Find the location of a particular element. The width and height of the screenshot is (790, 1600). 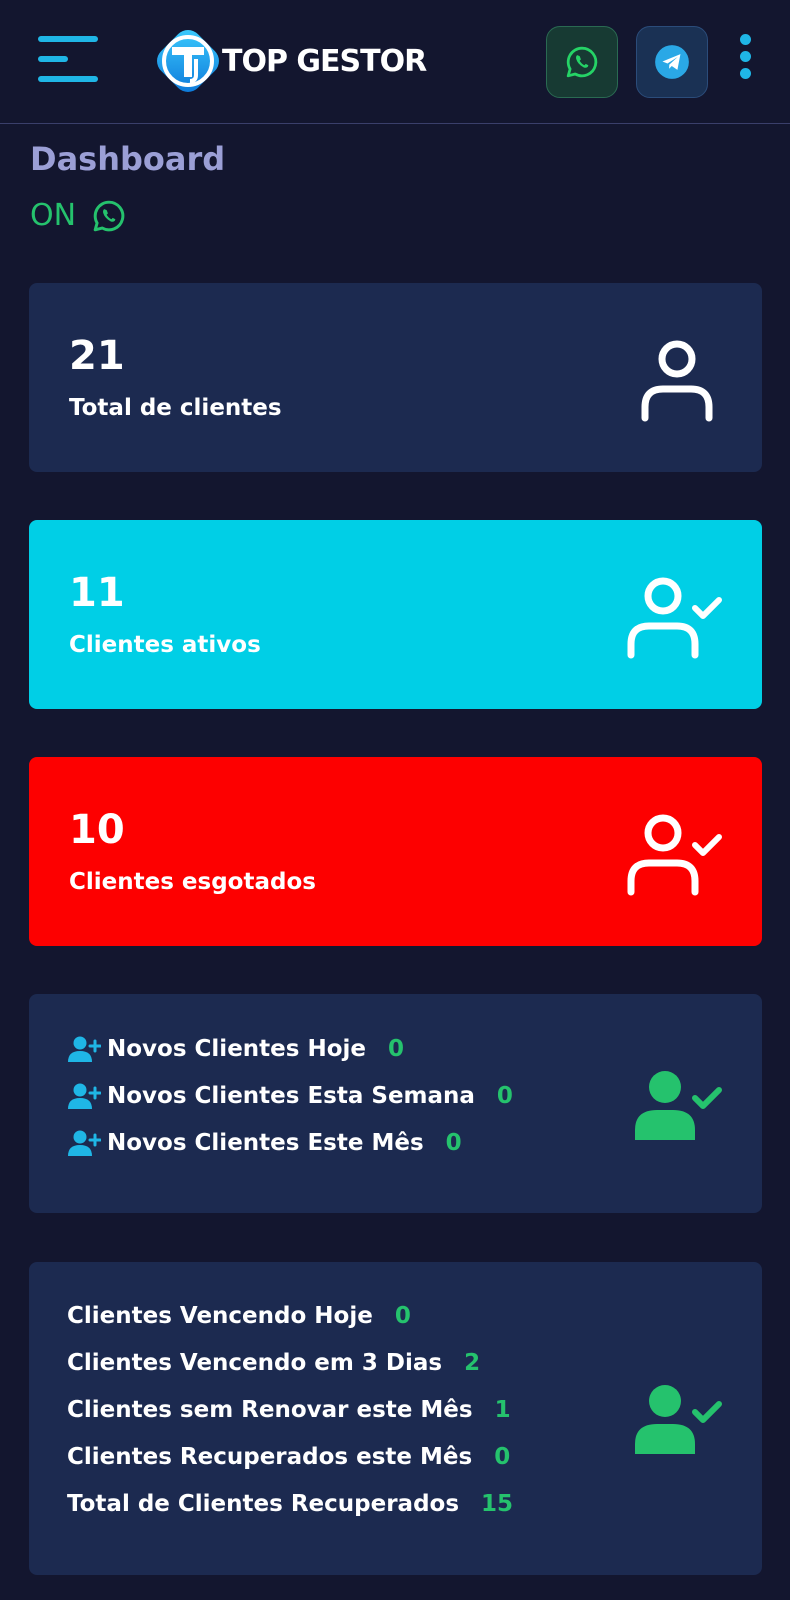

app-header: TOP GESTOR is located at coordinates (395, 62).